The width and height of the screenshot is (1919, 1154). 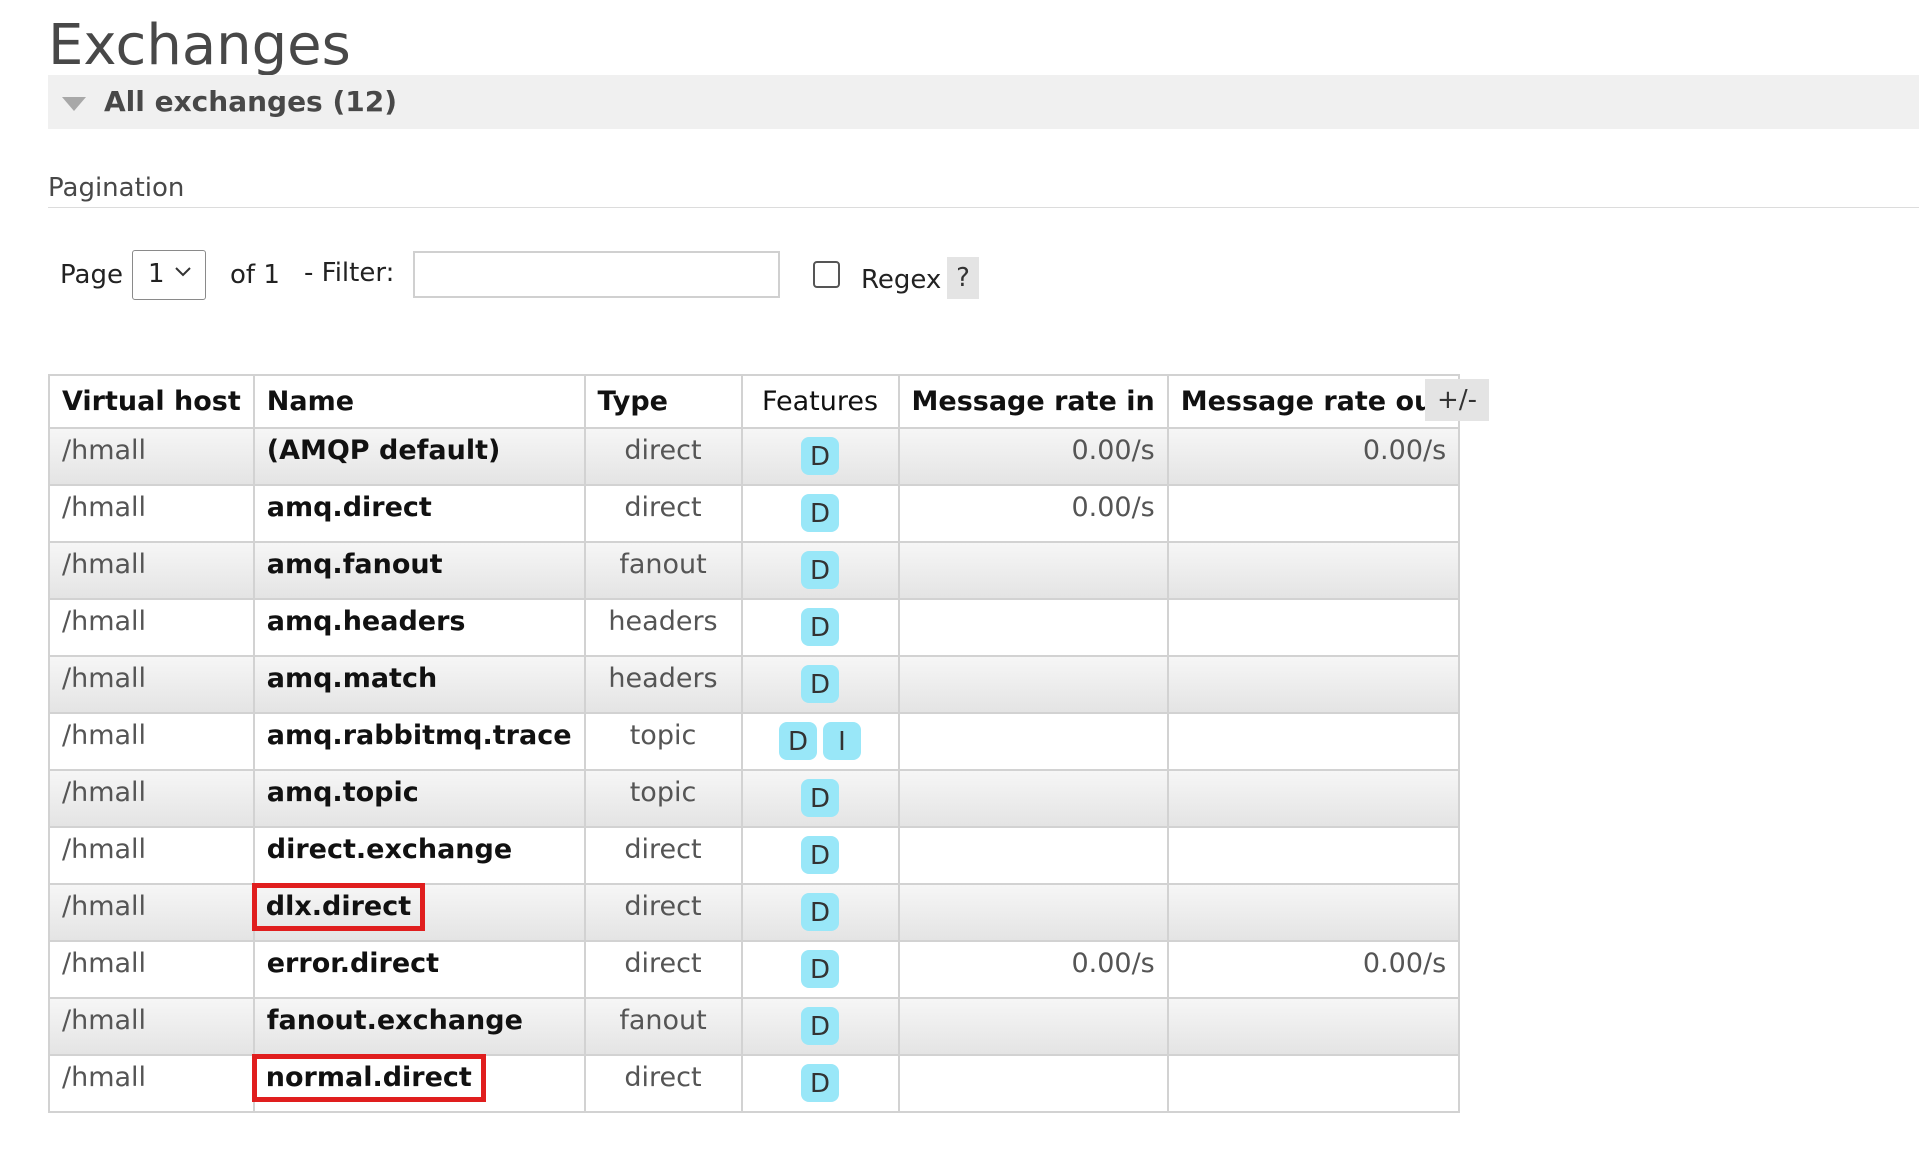 I want to click on exchange-name-link: direct.exchange, so click(x=389, y=849).